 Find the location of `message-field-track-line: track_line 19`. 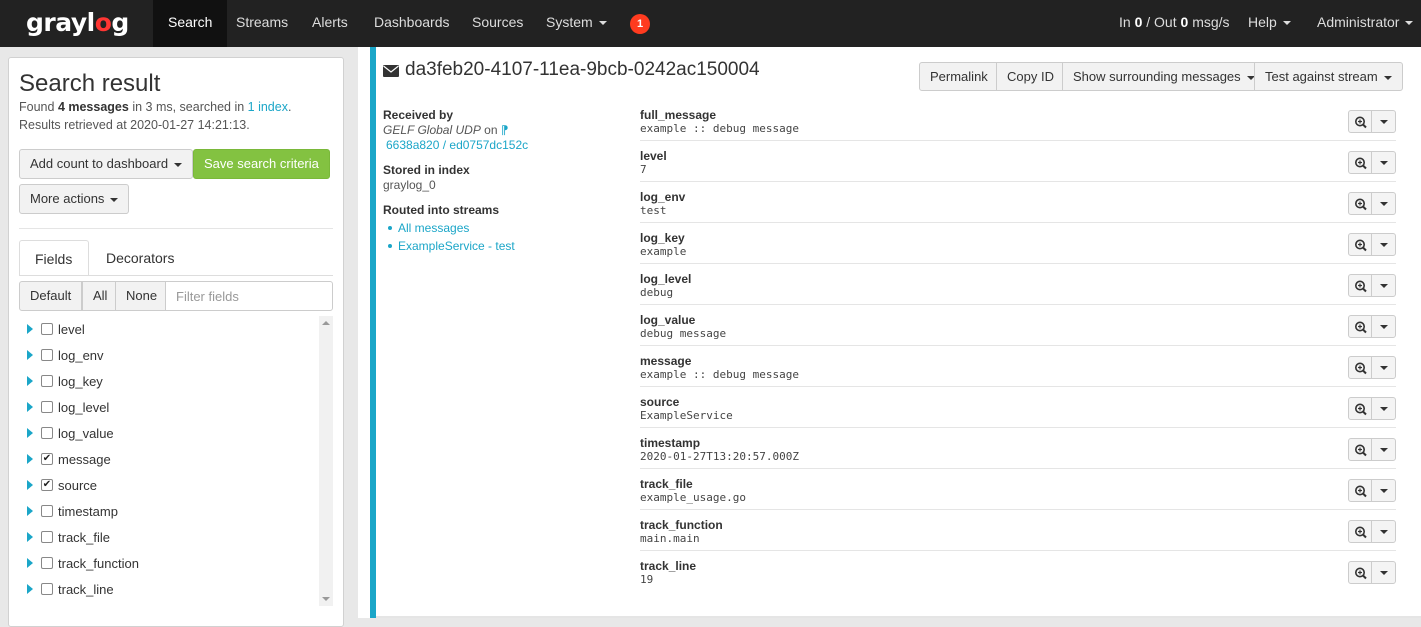

message-field-track-line: track_line 19 is located at coordinates (1018, 571).